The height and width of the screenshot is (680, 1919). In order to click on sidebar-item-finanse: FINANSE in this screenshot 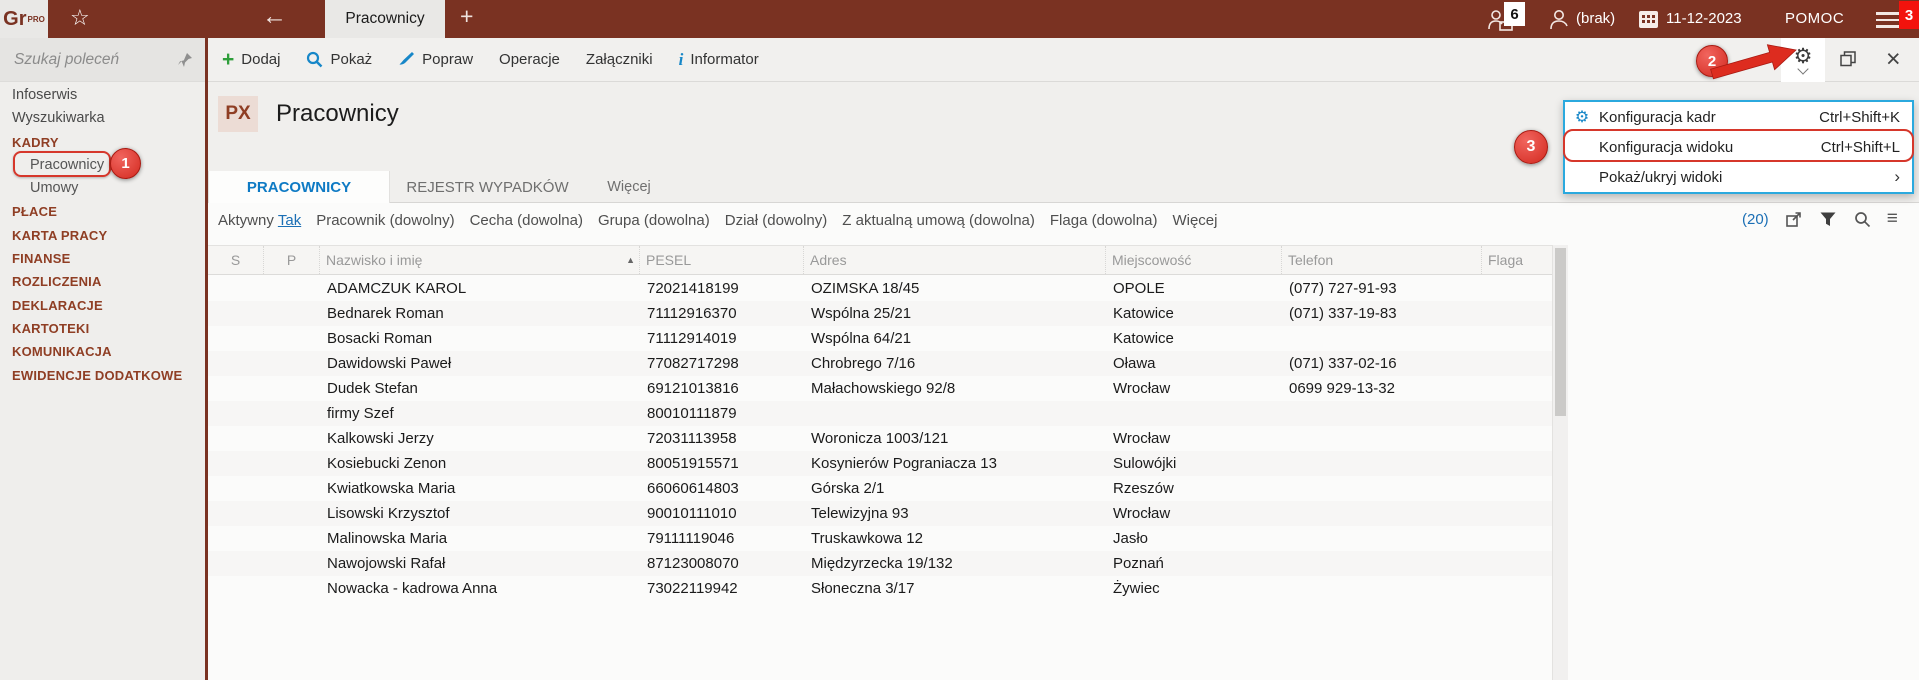, I will do `click(102, 258)`.